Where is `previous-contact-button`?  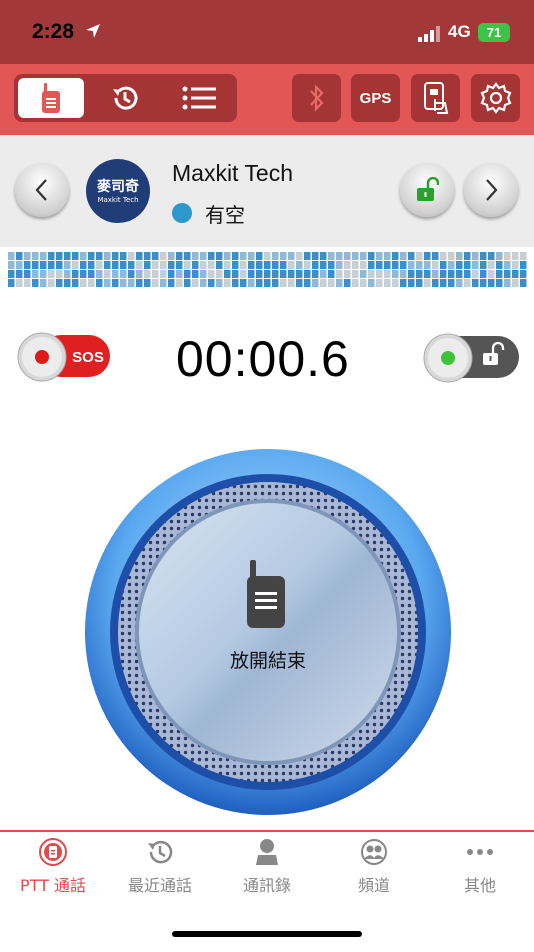 previous-contact-button is located at coordinates (42, 190).